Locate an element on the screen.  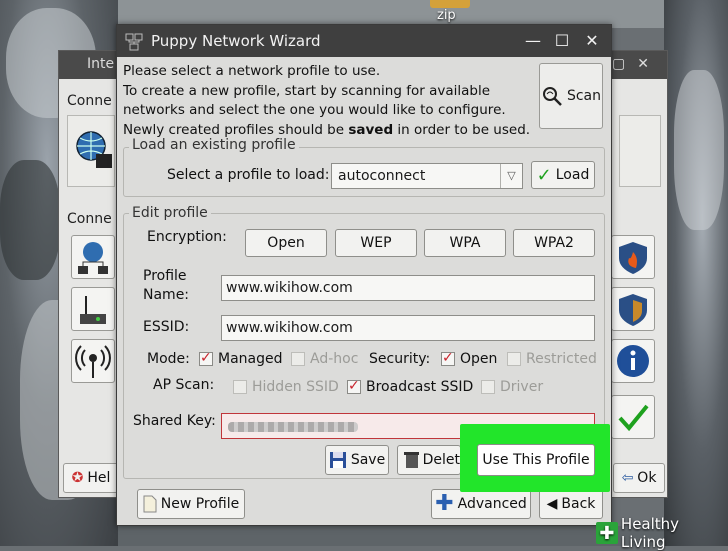
intro-text-part: in order to be used. is located at coordinates (462, 129).